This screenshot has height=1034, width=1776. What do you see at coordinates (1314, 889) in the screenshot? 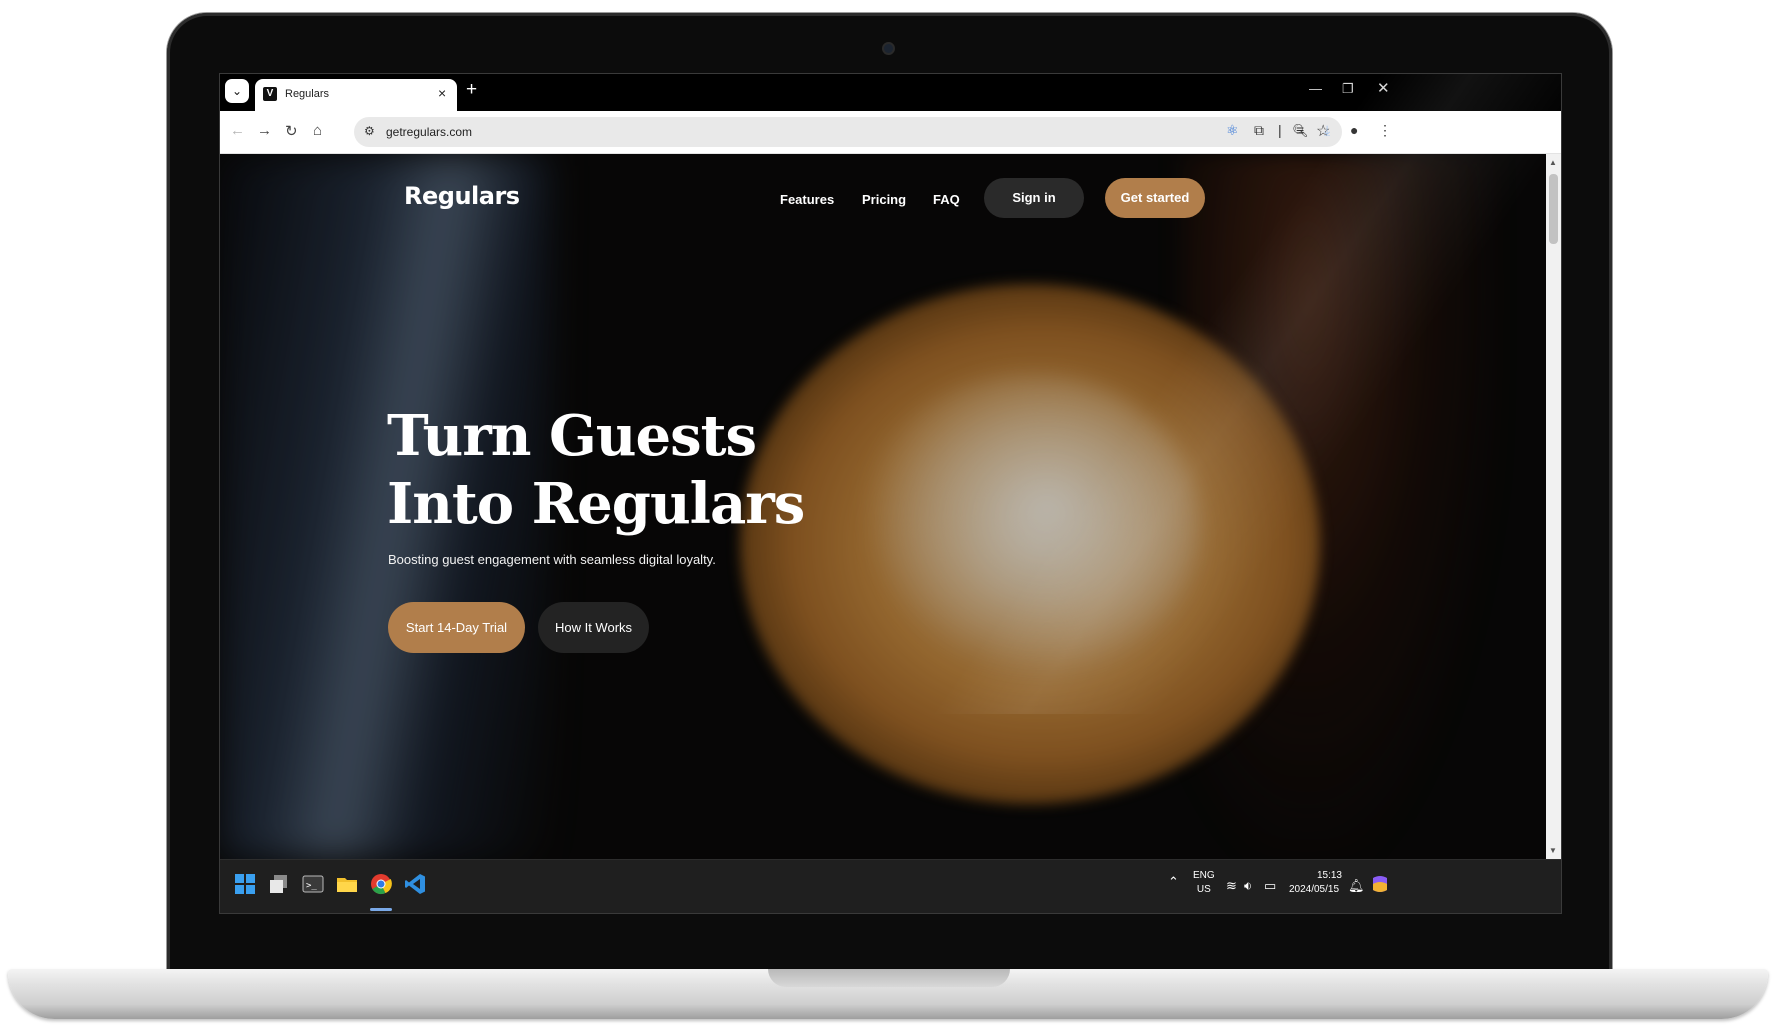
I see `clock-date: 2024/05/15` at bounding box center [1314, 889].